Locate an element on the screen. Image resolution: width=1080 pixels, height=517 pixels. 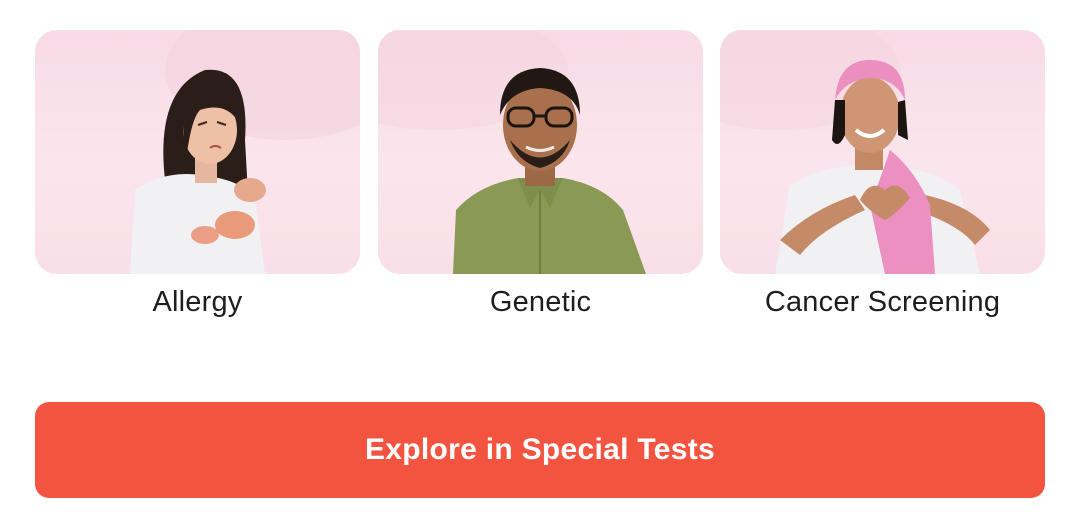
category-label: Genetic is located at coordinates (540, 302).